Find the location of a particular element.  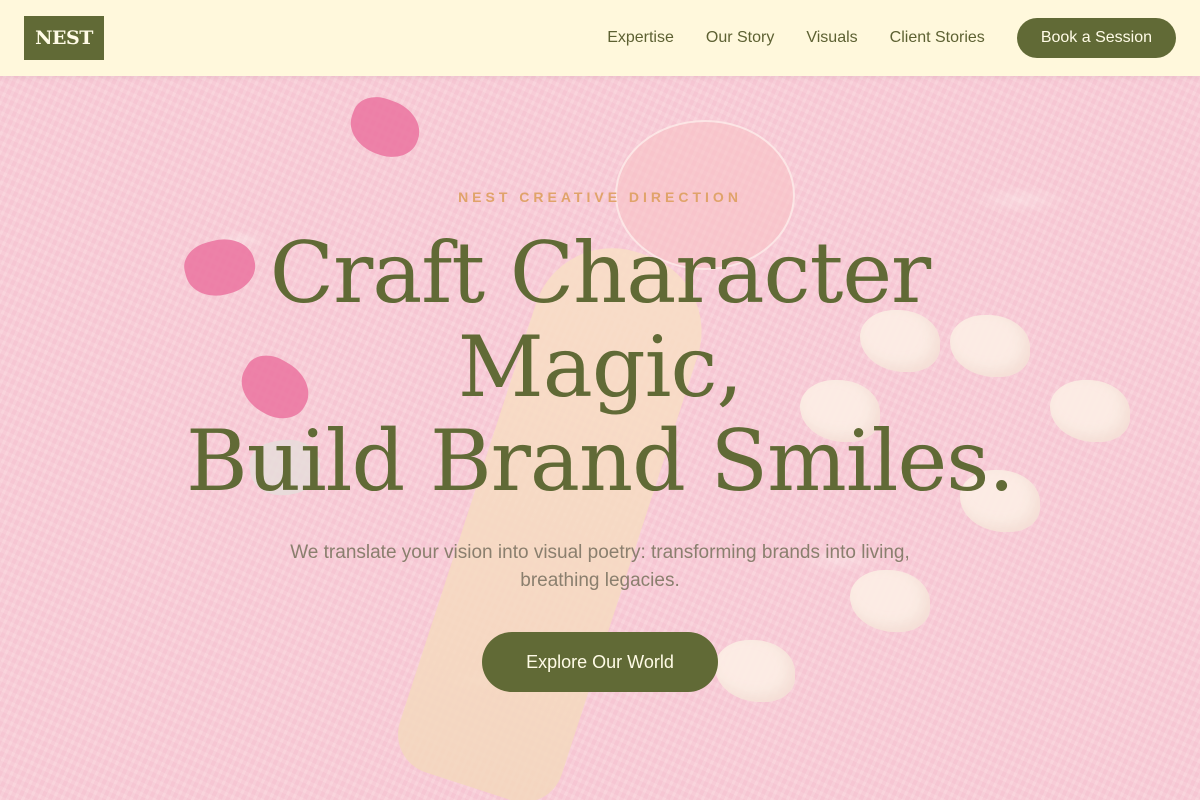

hero-eyebrow: NEST CREATIVE DIRECTION is located at coordinates (600, 197).